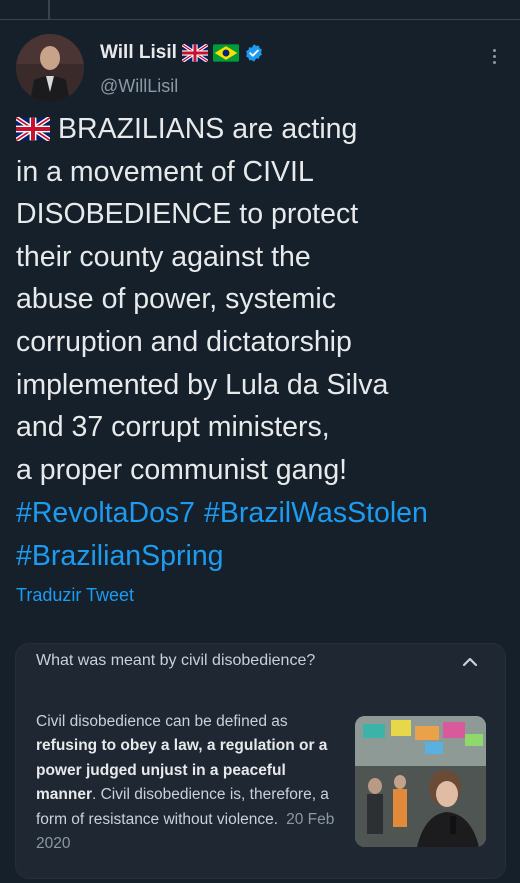 The image size is (520, 883). Describe the element at coordinates (49, 9) in the screenshot. I see `thread-line` at that location.